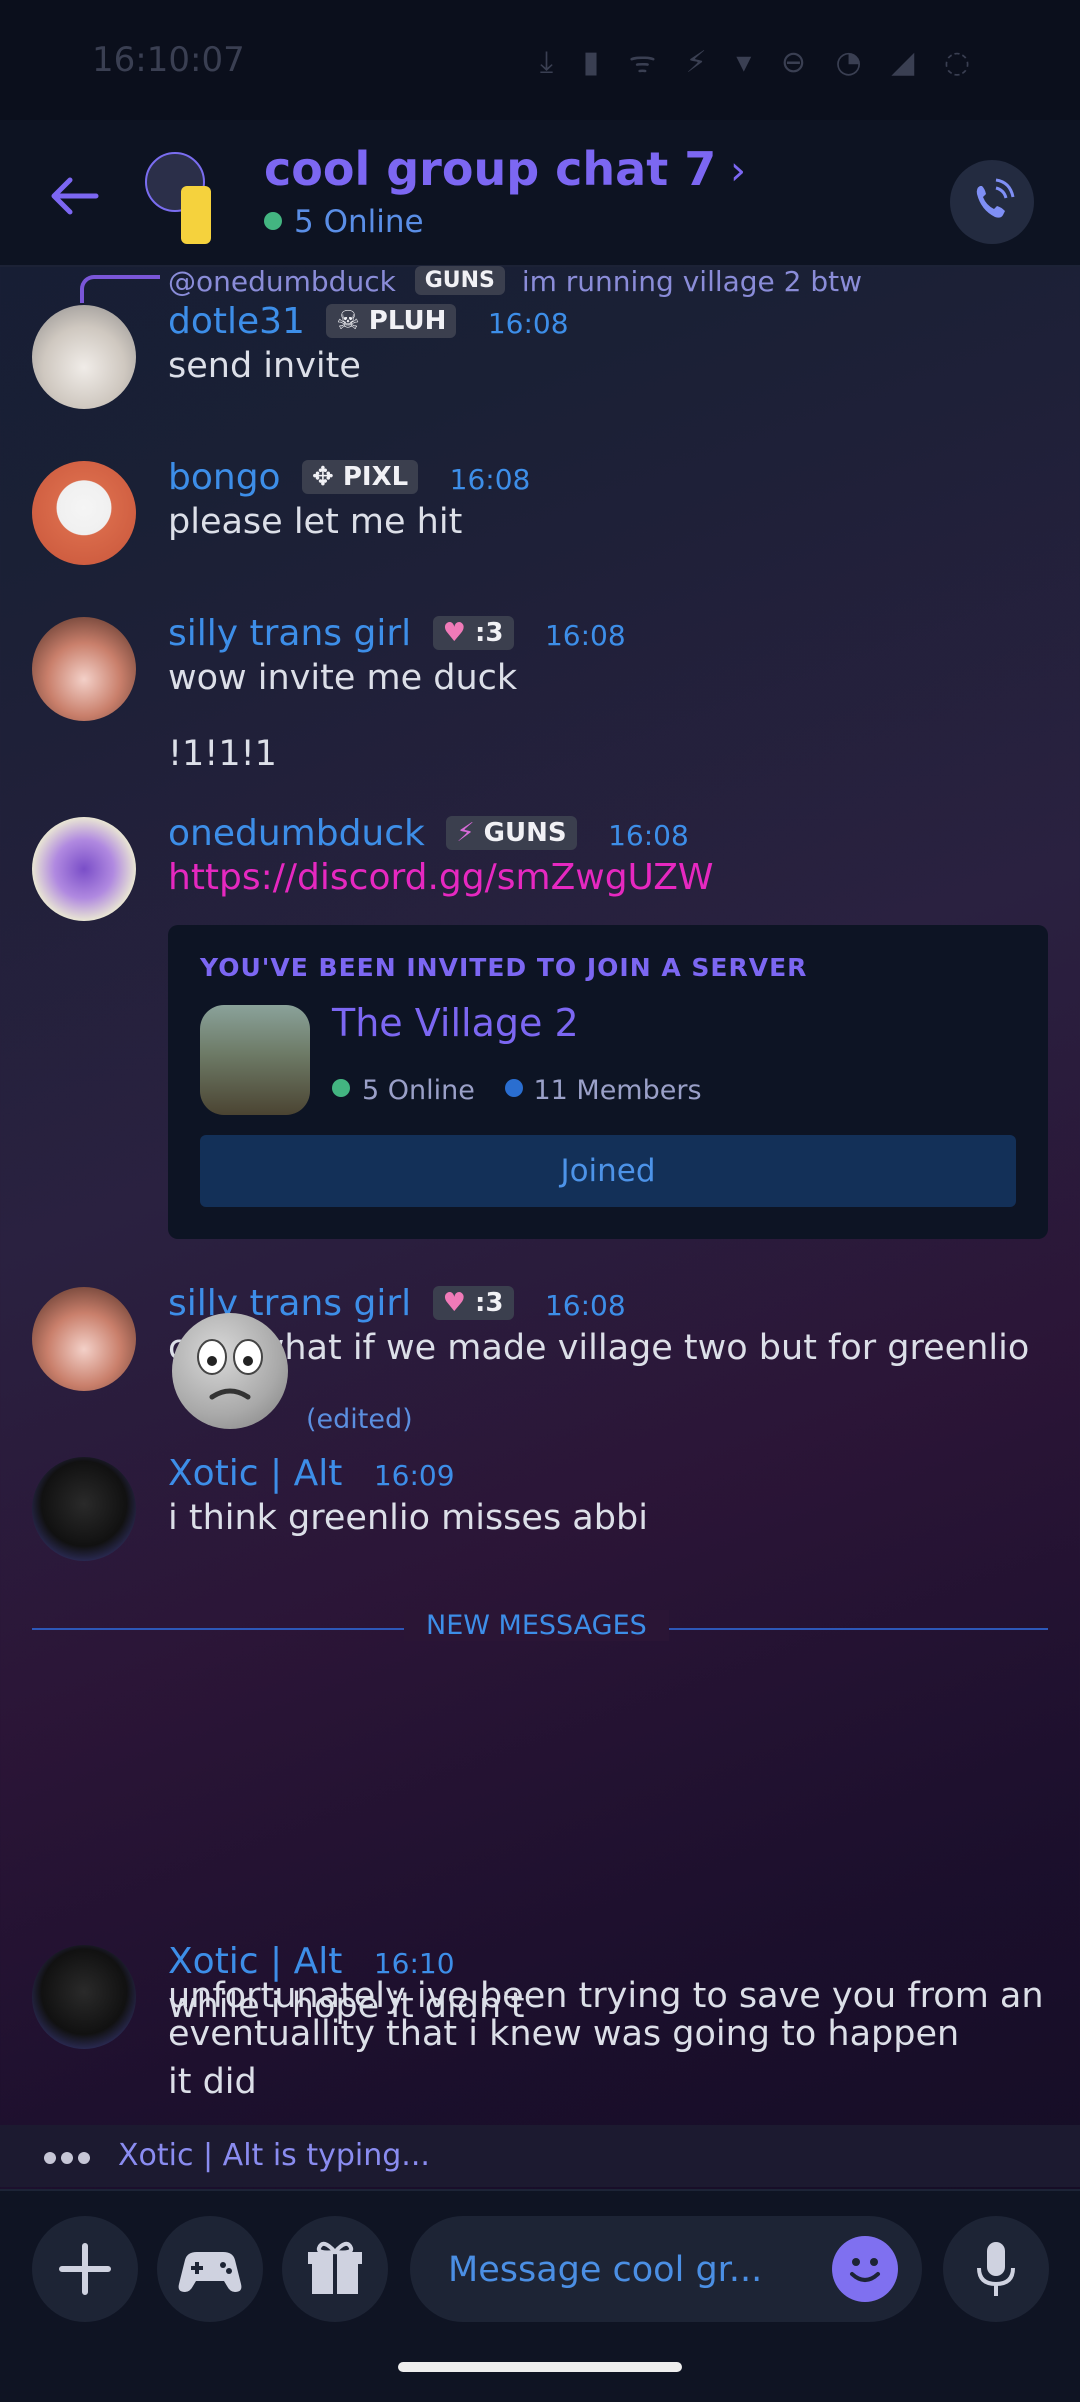 The image size is (1080, 2402). I want to click on voice-message-button, so click(996, 2269).